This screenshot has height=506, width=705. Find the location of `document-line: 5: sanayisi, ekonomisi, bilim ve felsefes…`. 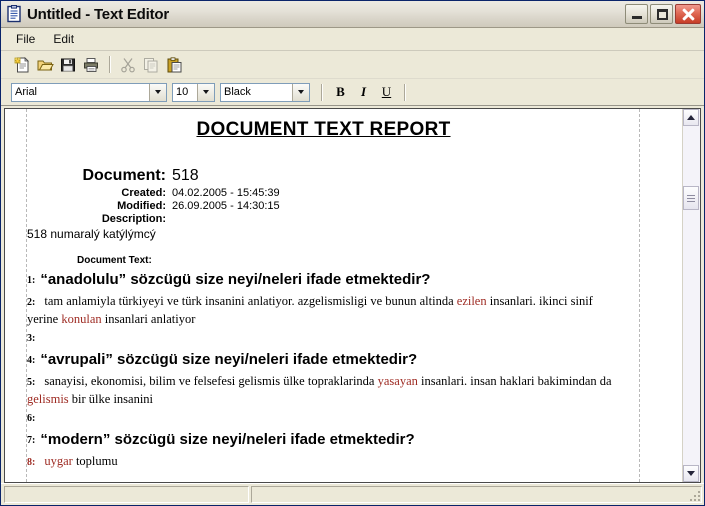

document-line: 5: sanayisi, ekonomisi, bilim ve felsefes… is located at coordinates (354, 390).